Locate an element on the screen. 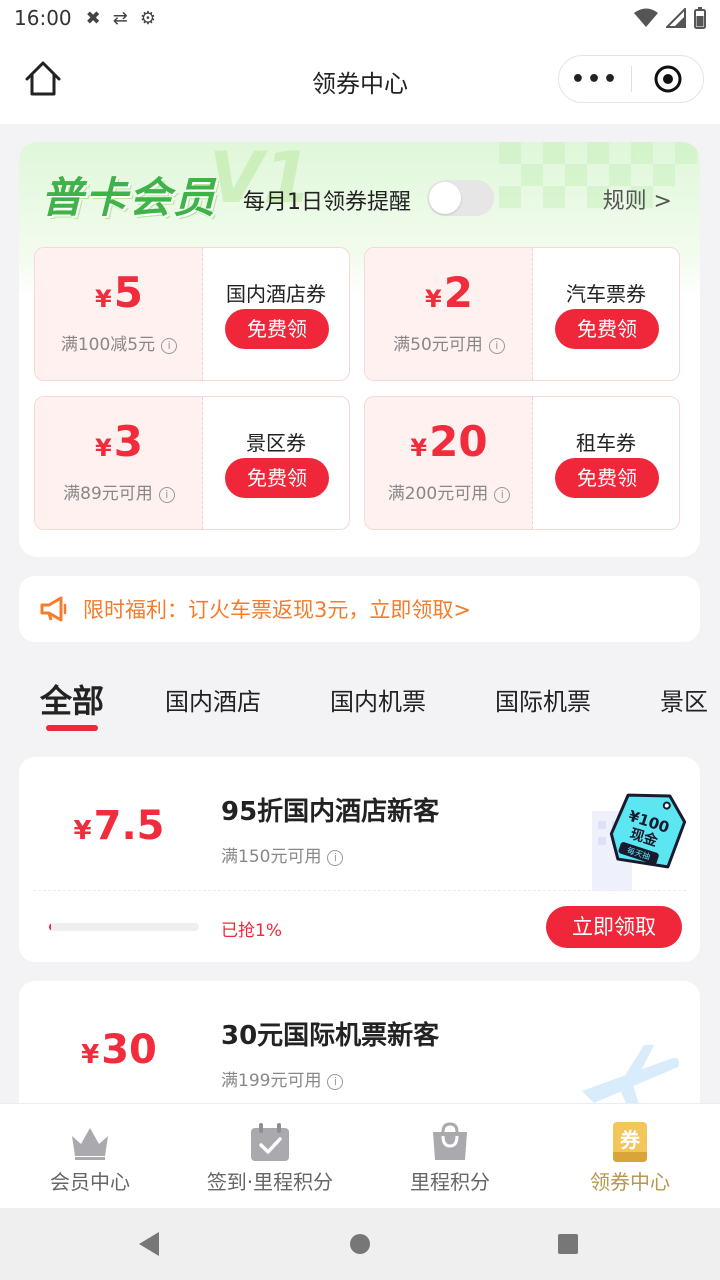 The height and width of the screenshot is (1280, 720). active-tab-indicator is located at coordinates (72, 728).